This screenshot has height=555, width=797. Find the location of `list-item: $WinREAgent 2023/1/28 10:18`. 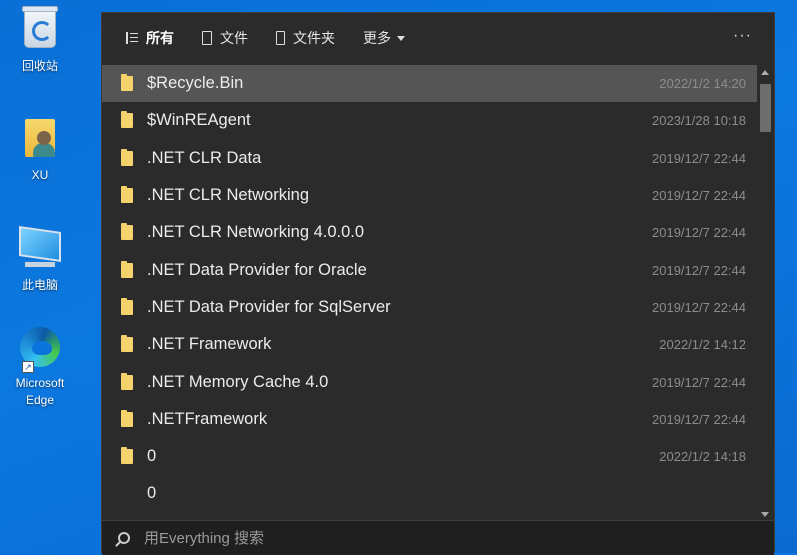

list-item: $WinREAgent 2023/1/28 10:18 is located at coordinates (430, 120).